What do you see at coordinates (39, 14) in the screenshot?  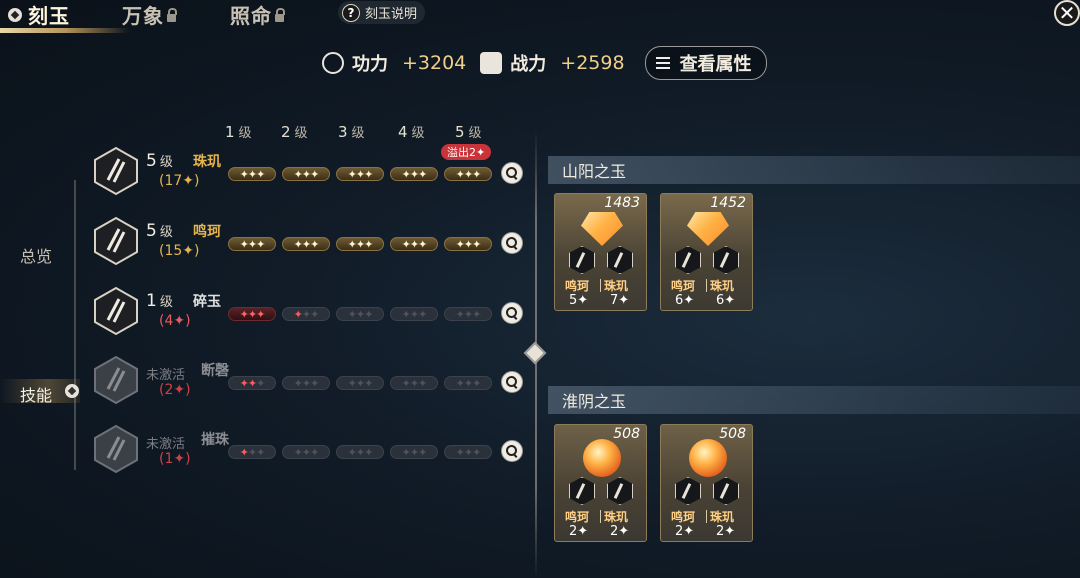 I see `tab-keyu: 刻玉` at bounding box center [39, 14].